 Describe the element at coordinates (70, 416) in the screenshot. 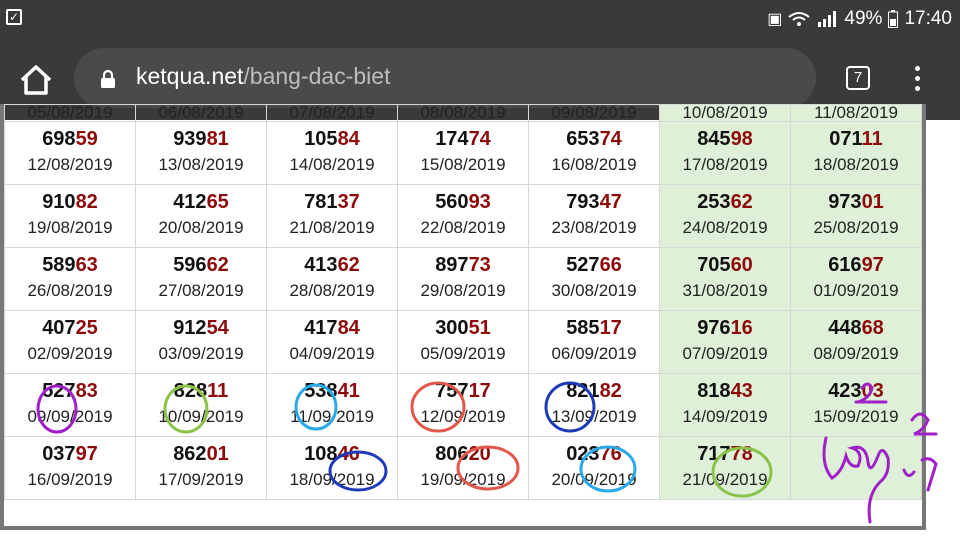

I see `result-date: 09/09/2019` at that location.